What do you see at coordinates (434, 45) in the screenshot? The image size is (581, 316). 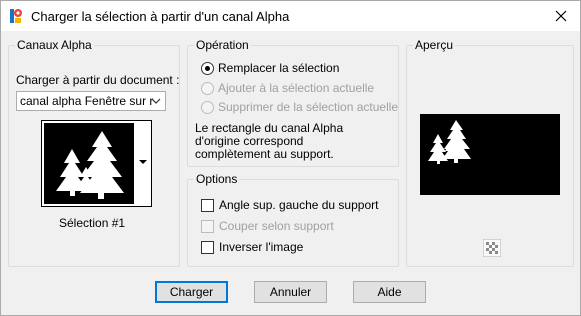 I see `preview-group-title: Aperçu` at bounding box center [434, 45].